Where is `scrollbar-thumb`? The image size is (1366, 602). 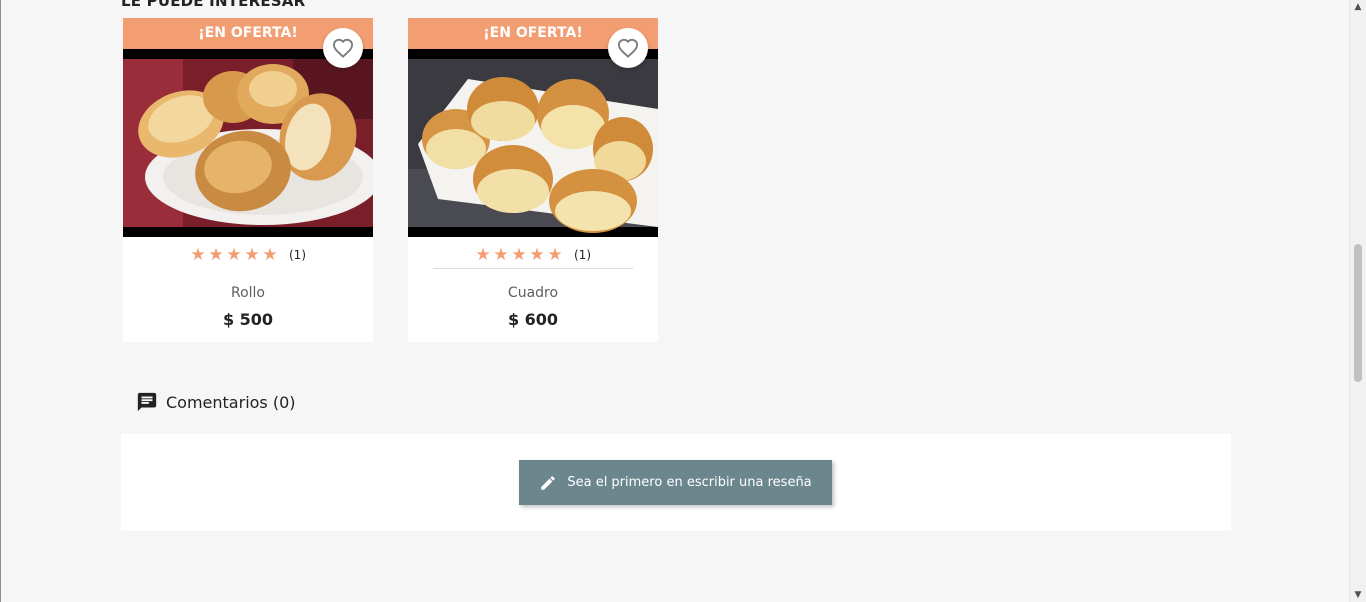 scrollbar-thumb is located at coordinates (1358, 313).